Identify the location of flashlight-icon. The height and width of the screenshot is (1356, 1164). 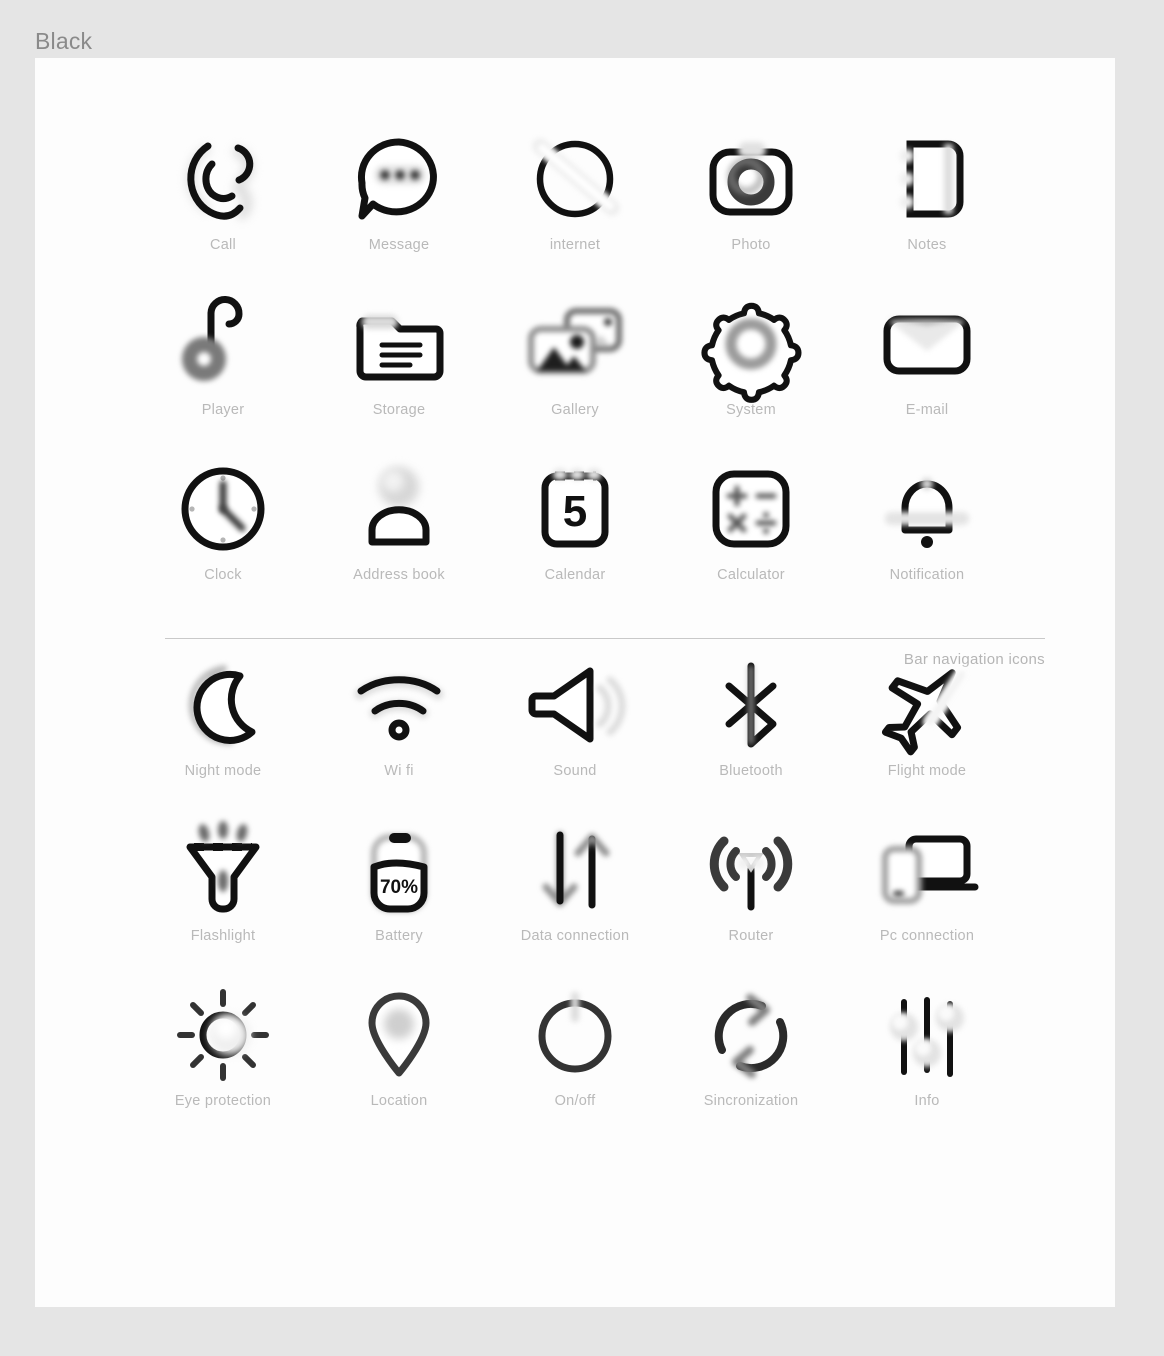
(223, 870).